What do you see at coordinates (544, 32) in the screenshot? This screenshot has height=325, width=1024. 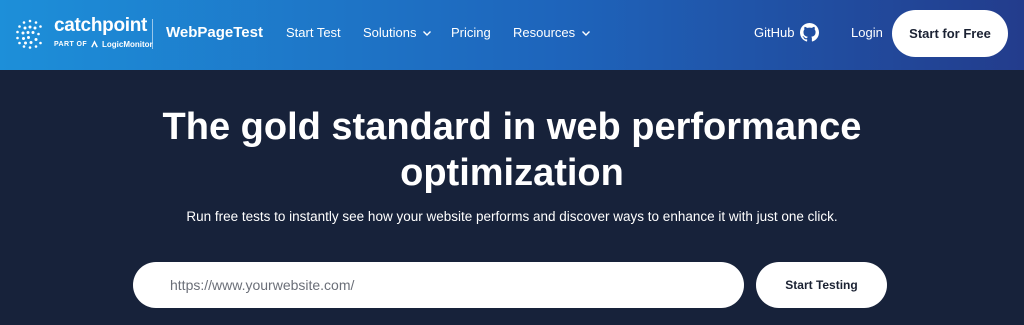 I see `nav-resources-label: Resources` at bounding box center [544, 32].